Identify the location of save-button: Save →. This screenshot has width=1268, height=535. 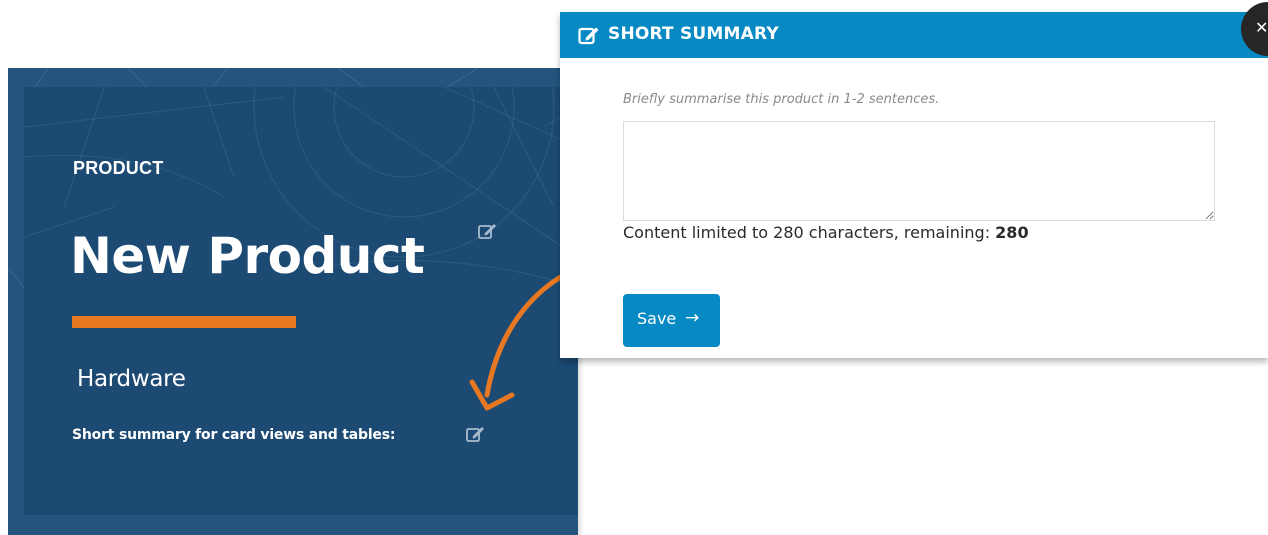
(671, 320).